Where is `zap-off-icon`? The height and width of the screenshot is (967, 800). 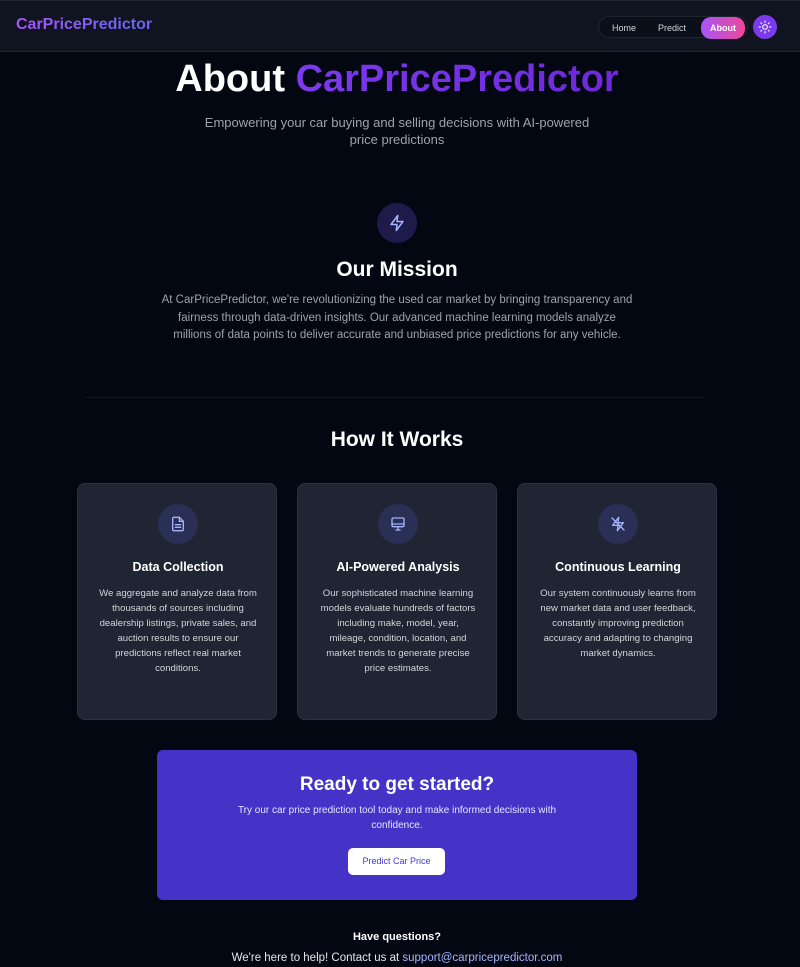
zap-off-icon is located at coordinates (618, 524).